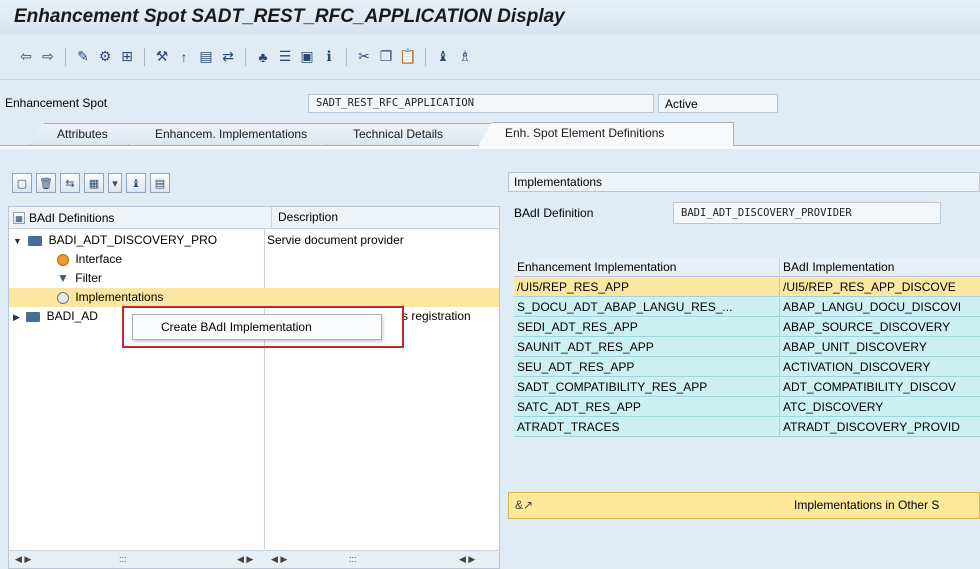  What do you see at coordinates (747, 367) in the screenshot?
I see `grid-row: SEU_ADT_RES_APP ACTIVATION_DISCOVERY` at bounding box center [747, 367].